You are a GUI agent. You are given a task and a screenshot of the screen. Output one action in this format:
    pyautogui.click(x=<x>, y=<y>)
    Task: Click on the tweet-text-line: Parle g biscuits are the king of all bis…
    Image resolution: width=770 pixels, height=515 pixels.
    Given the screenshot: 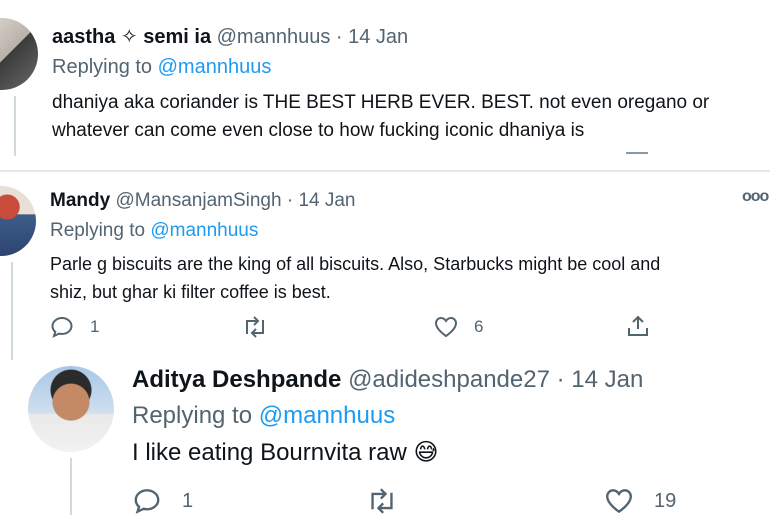 What is the action you would take?
    pyautogui.click(x=355, y=264)
    